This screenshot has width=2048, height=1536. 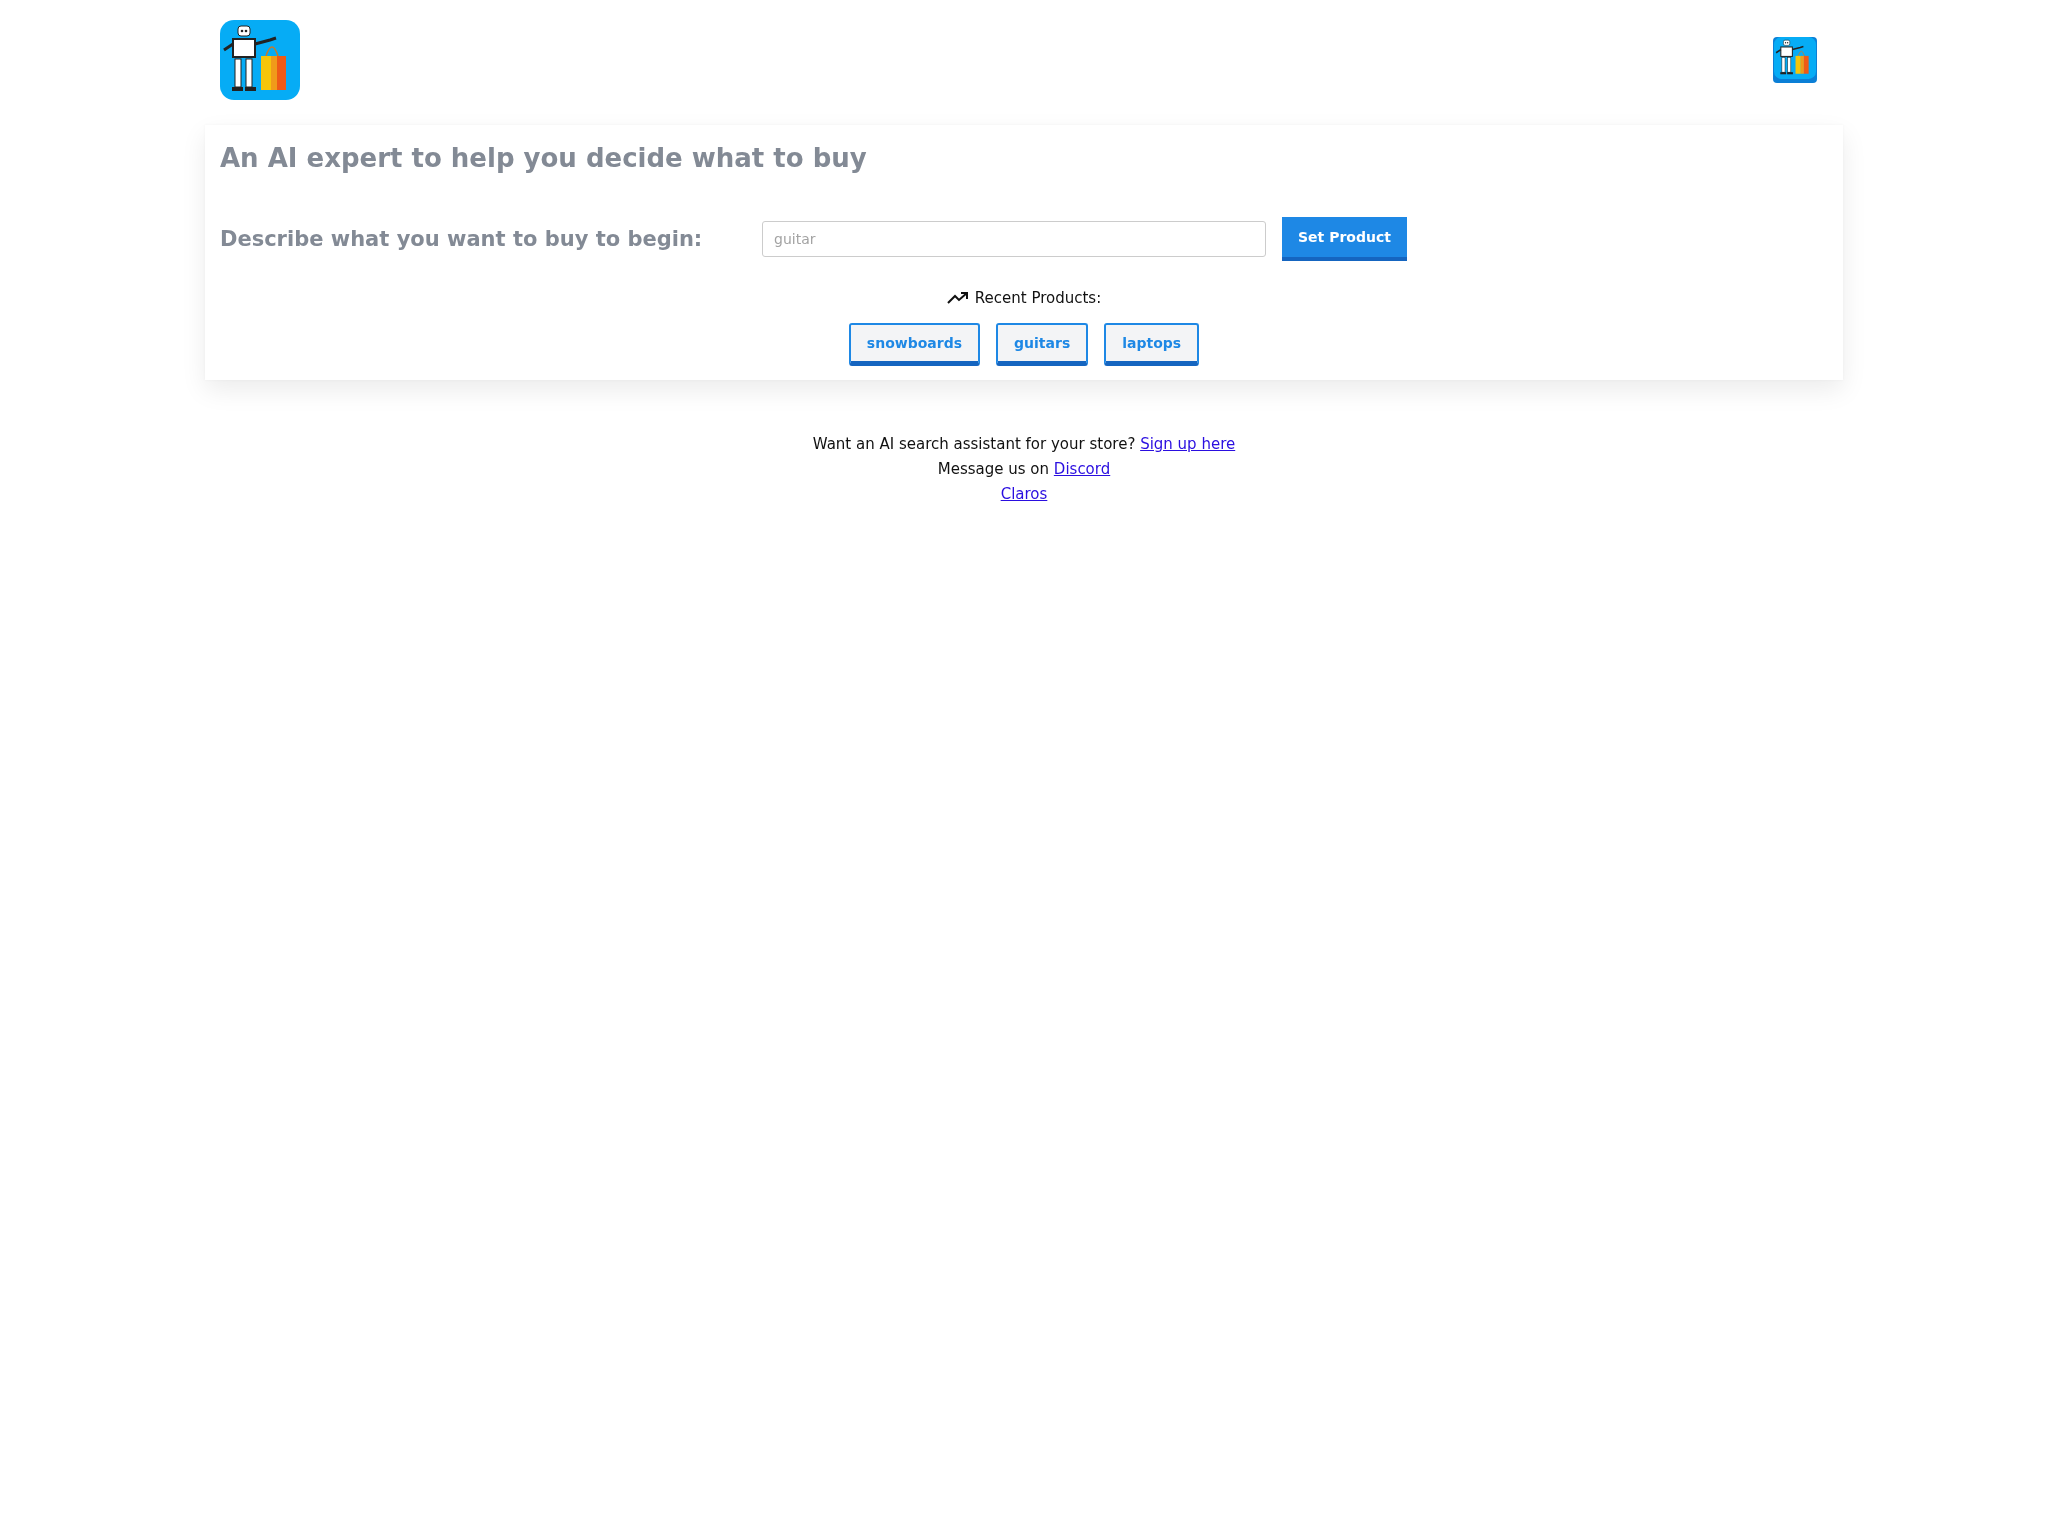 What do you see at coordinates (1152, 344) in the screenshot?
I see `recent-product-button: laptops` at bounding box center [1152, 344].